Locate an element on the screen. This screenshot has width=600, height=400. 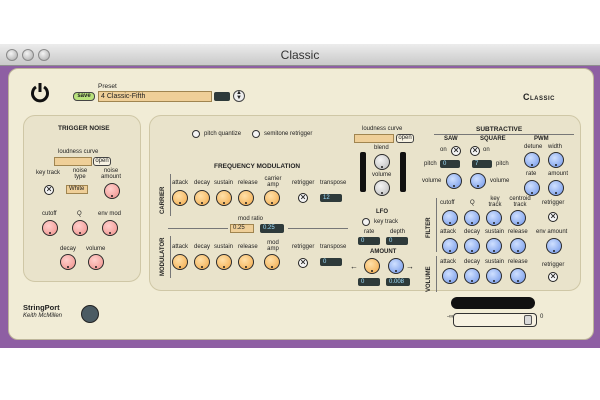
tn-noise-type-label: noise type is located at coordinates (80, 174).